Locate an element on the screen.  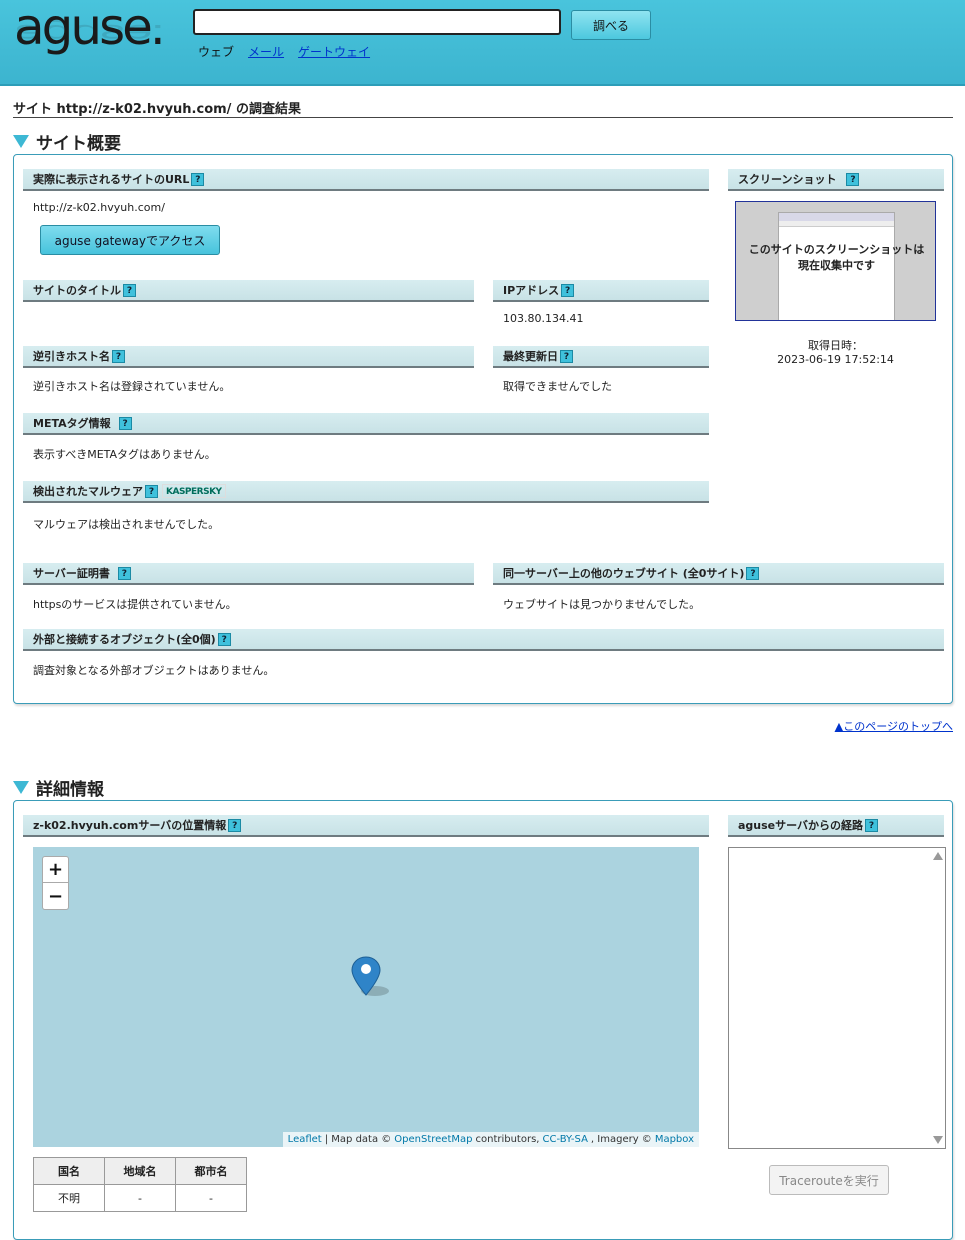
table-row: 国名 地域名 都市名 is located at coordinates (140, 1171).